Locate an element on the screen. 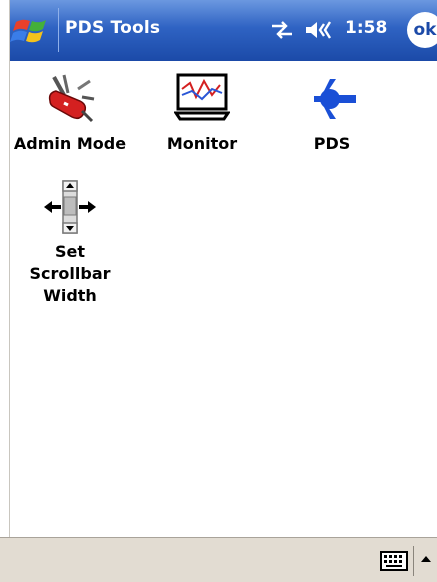 Image resolution: width=437 pixels, height=582 pixels. keyboard-icon is located at coordinates (394, 561).